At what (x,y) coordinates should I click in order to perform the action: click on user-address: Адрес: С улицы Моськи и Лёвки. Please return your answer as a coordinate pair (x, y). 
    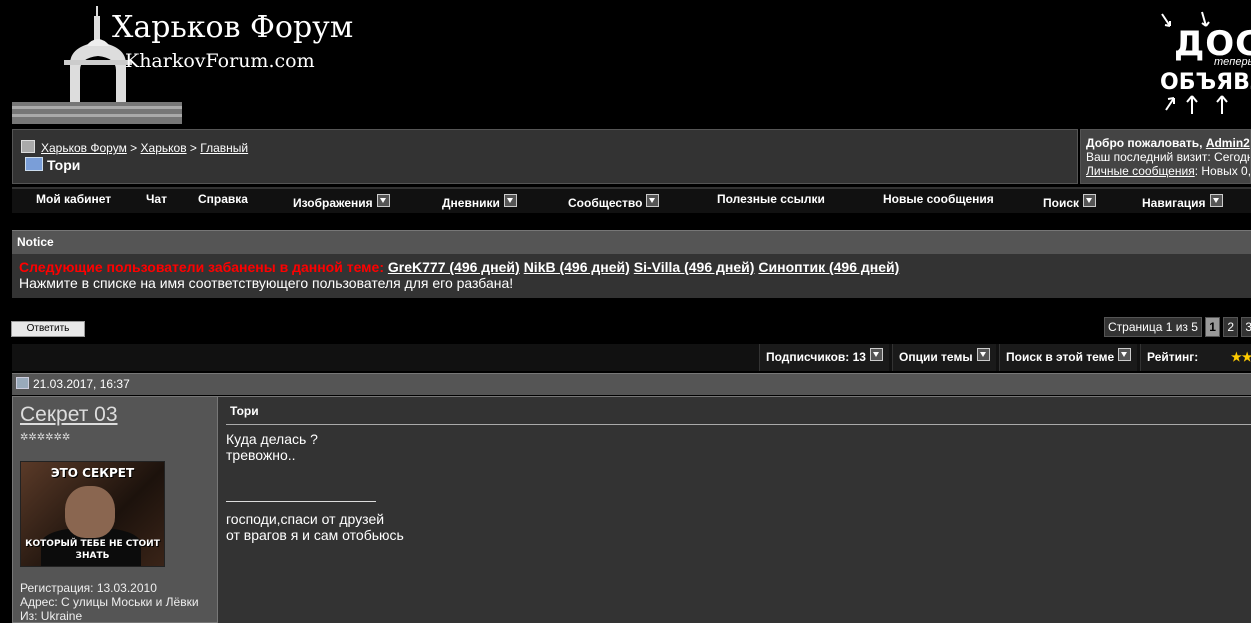
    Looking at the image, I should click on (109, 602).